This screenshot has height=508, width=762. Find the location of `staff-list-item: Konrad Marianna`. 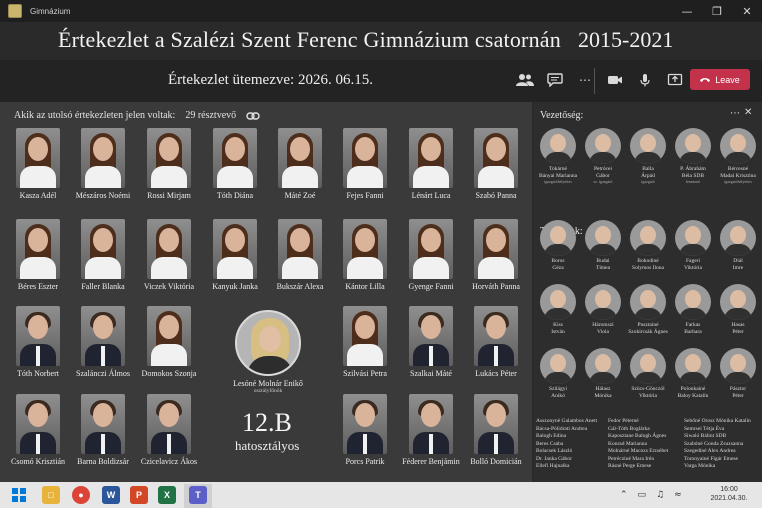

staff-list-item: Konrad Marianna is located at coordinates (627, 443).